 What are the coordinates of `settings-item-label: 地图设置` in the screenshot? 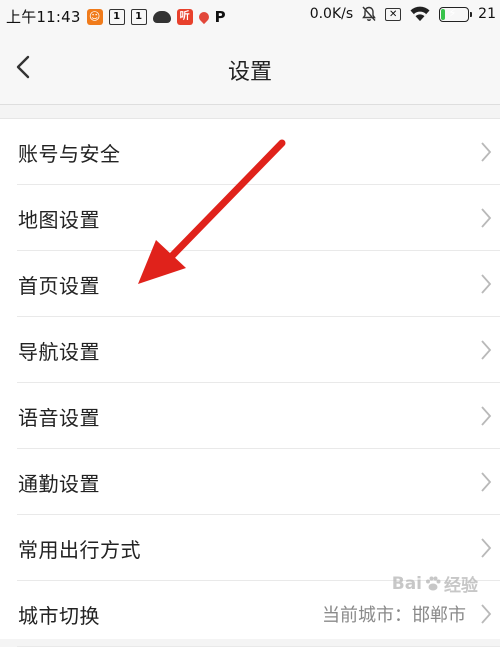 It's located at (59, 219).